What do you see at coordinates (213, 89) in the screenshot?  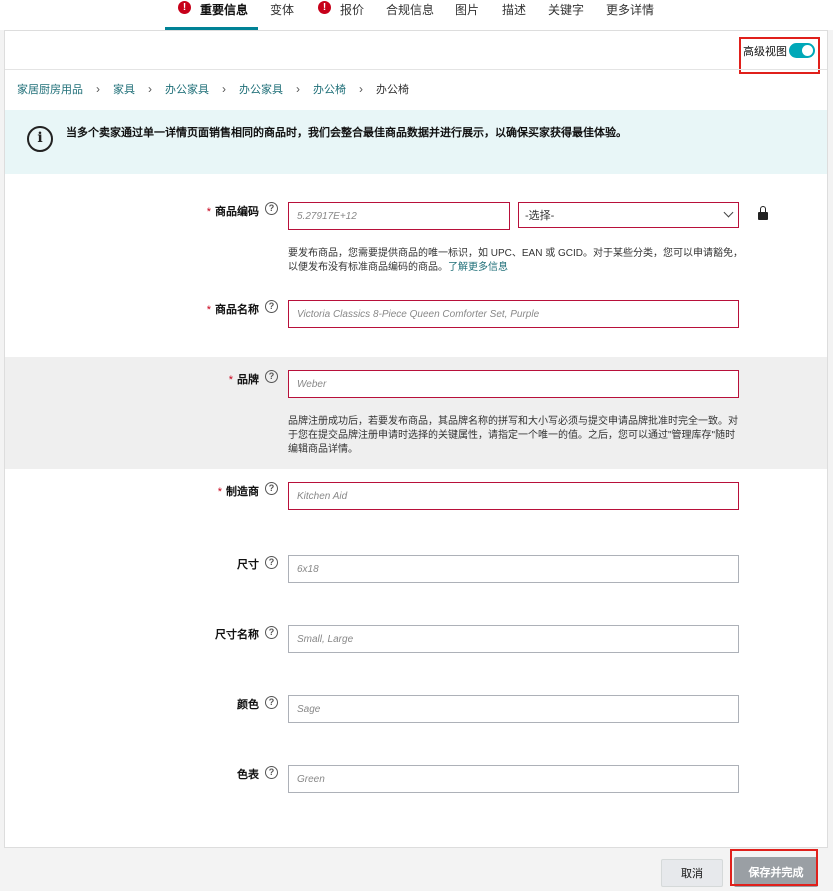 I see `breadcrumb: 家居厨房用品 › 家具 › 办公家具 › 办公家具 › 办公椅 › 办公椅` at bounding box center [213, 89].